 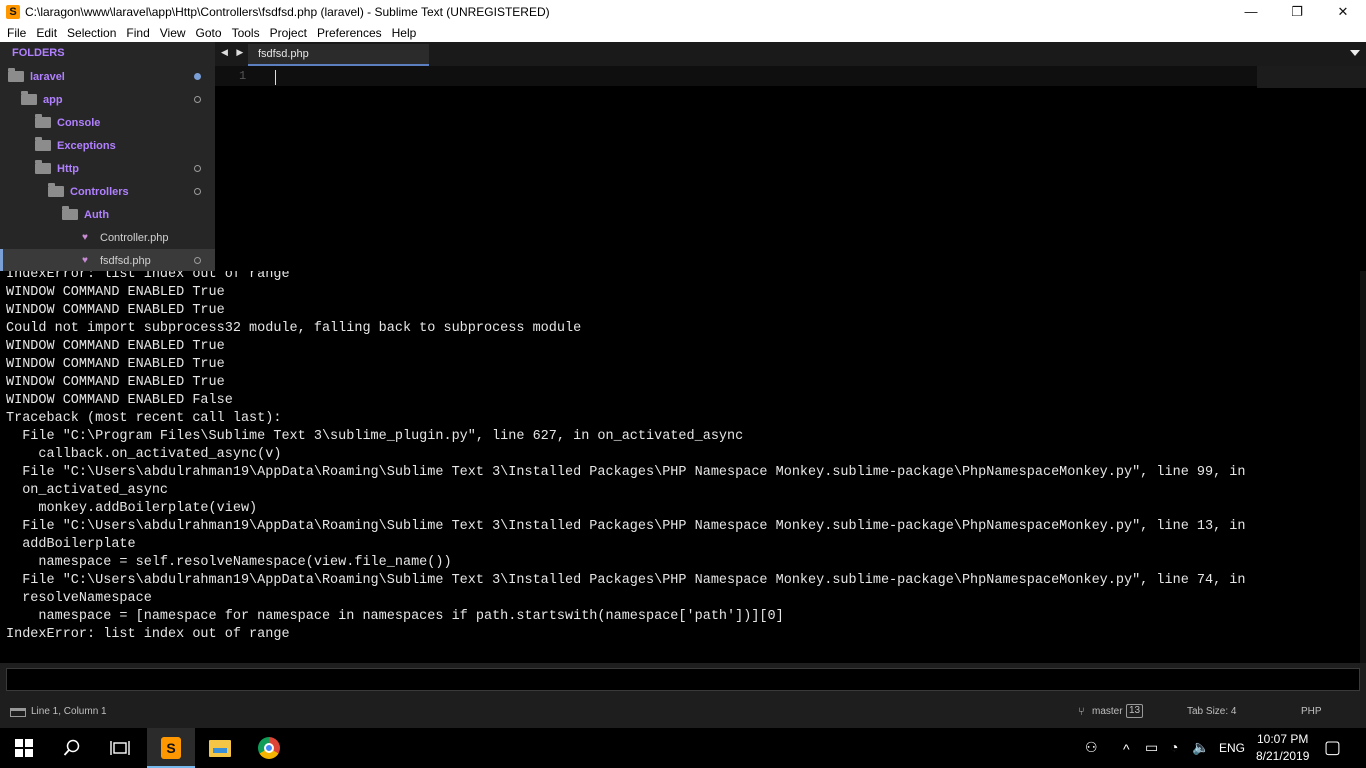 What do you see at coordinates (288, 33) in the screenshot?
I see `menu-project: Project` at bounding box center [288, 33].